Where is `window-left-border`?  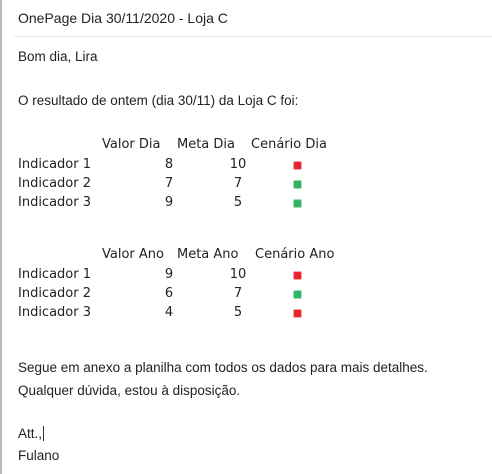 window-left-border is located at coordinates (1, 237).